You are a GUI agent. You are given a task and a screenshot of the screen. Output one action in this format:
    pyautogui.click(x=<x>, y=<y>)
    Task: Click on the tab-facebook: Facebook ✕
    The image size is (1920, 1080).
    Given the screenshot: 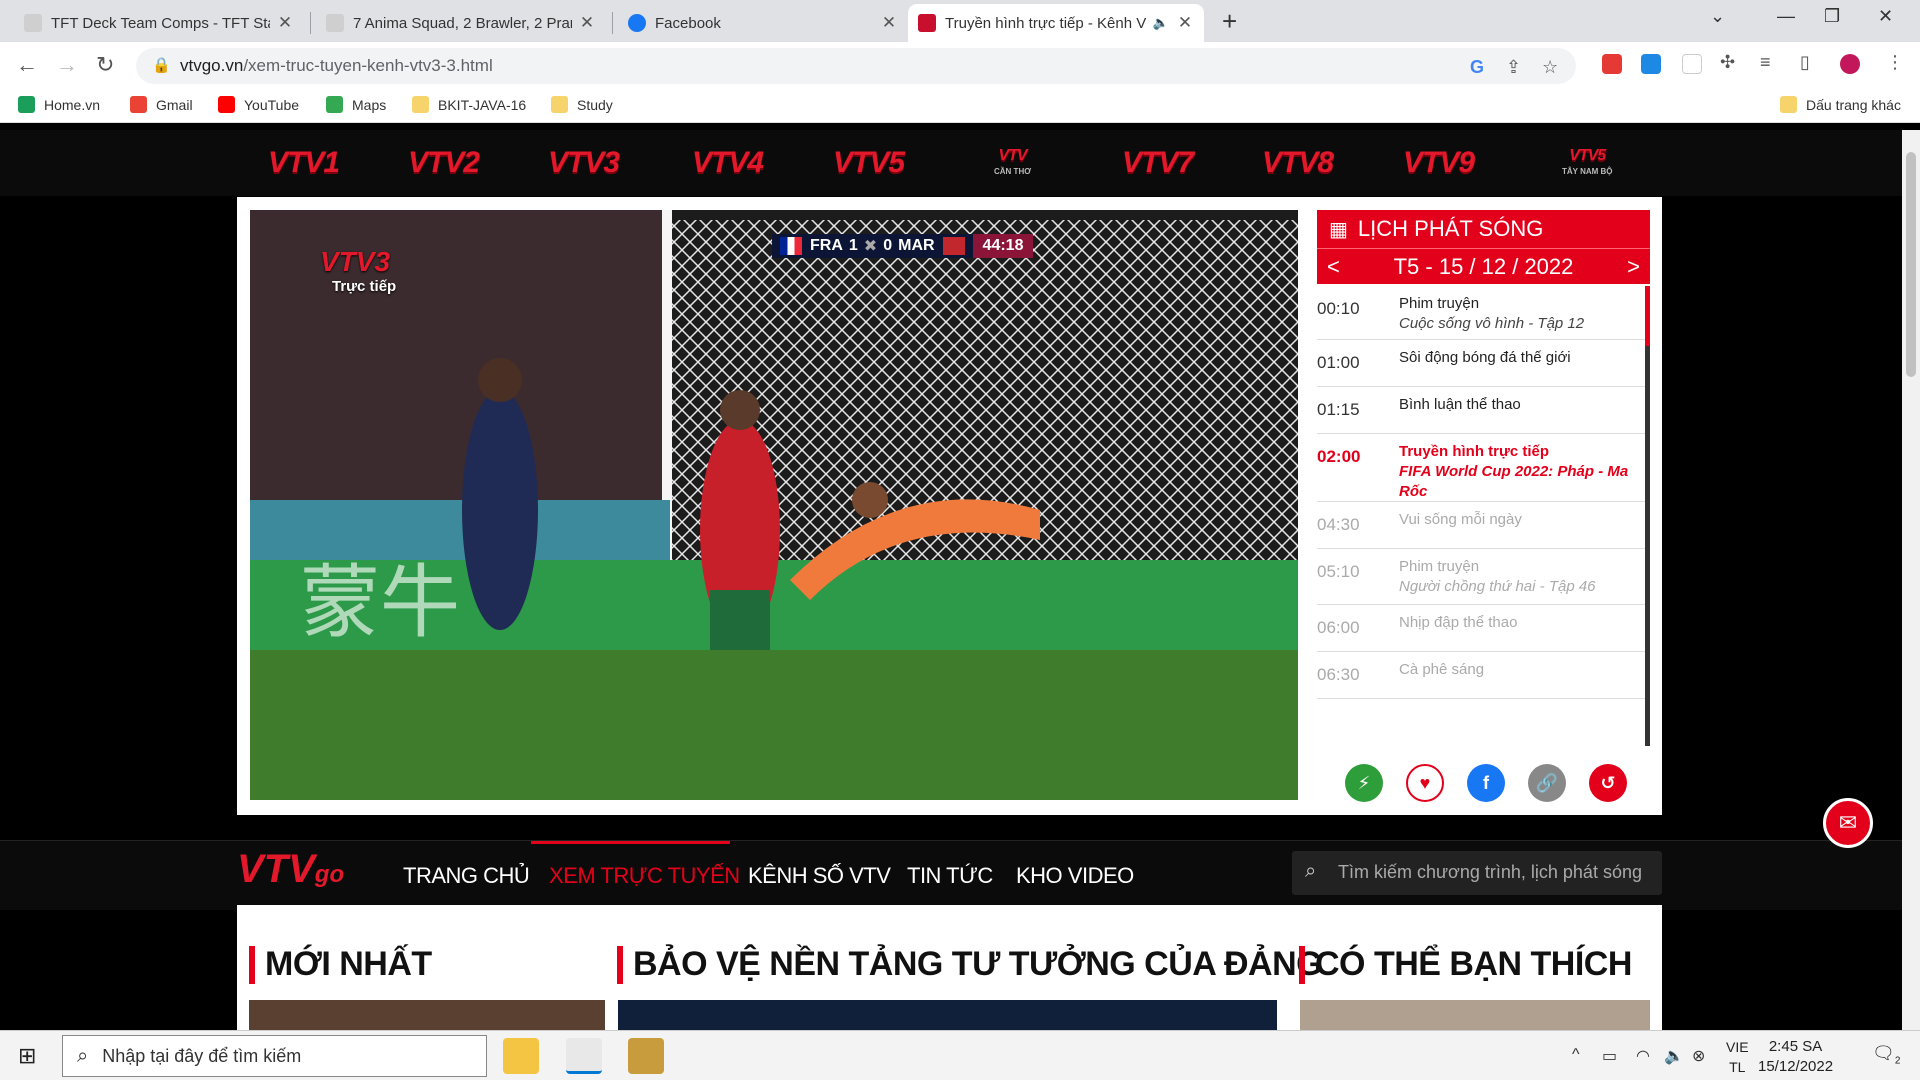 What is the action you would take?
    pyautogui.click(x=763, y=23)
    